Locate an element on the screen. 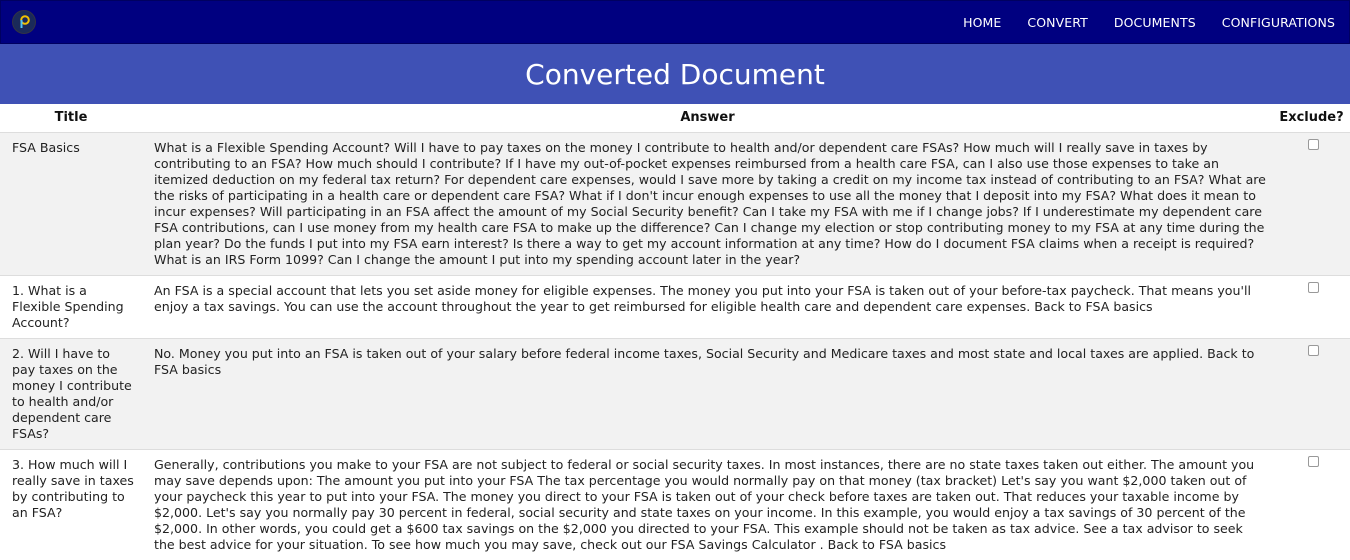  title-column-header: Title is located at coordinates (71, 118).